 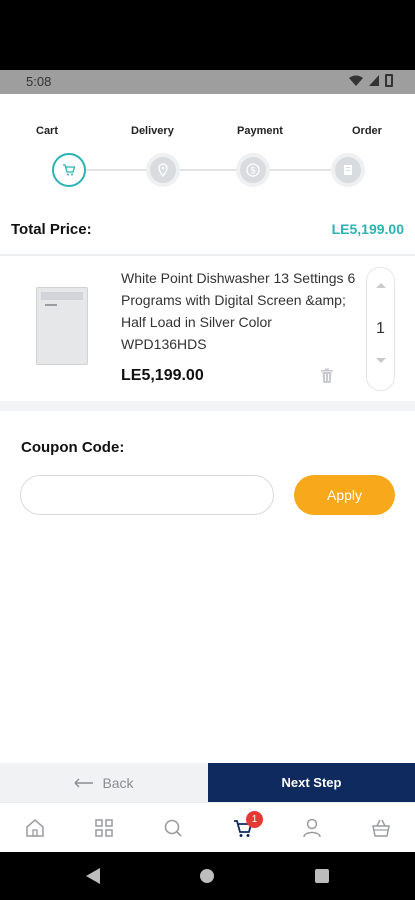 What do you see at coordinates (344, 495) in the screenshot?
I see `apply-coupon-button: Apply` at bounding box center [344, 495].